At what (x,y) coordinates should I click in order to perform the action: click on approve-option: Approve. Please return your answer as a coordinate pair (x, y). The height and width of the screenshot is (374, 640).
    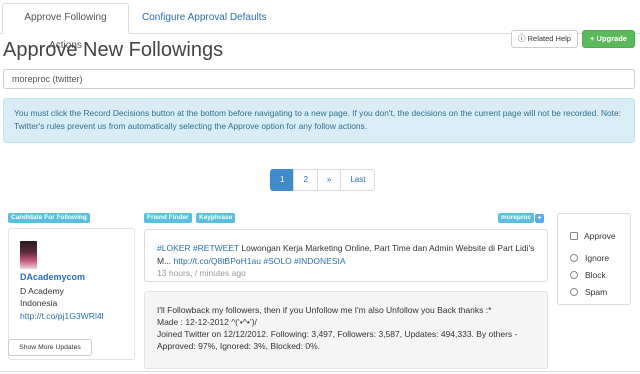
    Looking at the image, I should click on (593, 236).